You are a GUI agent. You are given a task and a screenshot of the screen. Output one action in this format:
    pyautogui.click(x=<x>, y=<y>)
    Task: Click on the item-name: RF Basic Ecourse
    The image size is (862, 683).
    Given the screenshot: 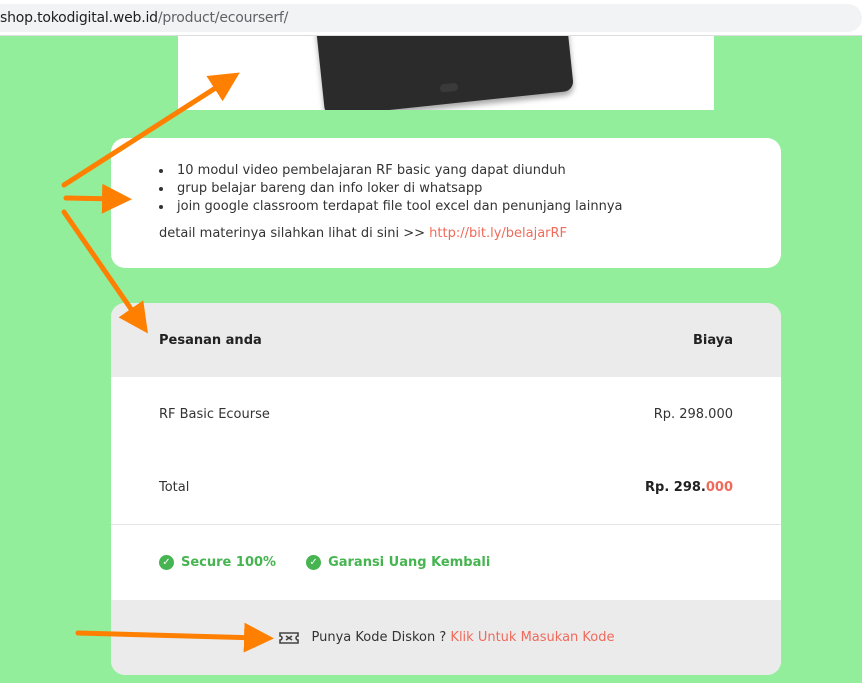 What is the action you would take?
    pyautogui.click(x=214, y=414)
    